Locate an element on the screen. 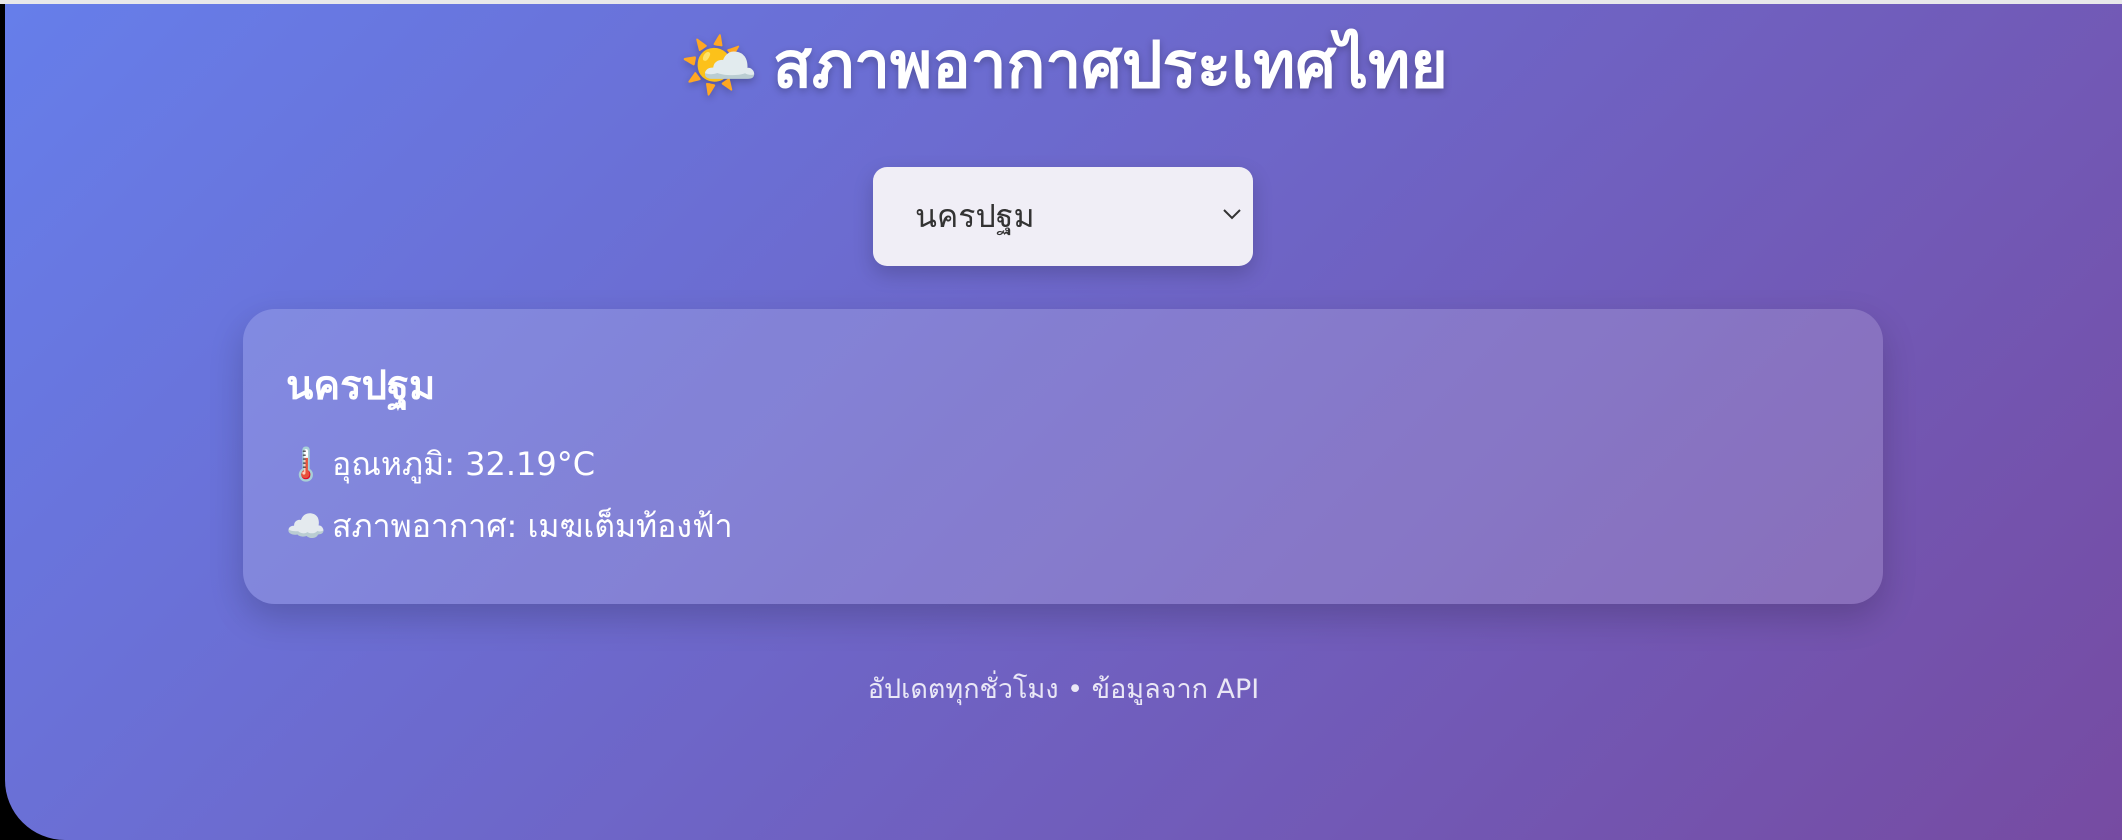 This screenshot has height=840, width=2122. chevron-down-icon is located at coordinates (1232, 214).